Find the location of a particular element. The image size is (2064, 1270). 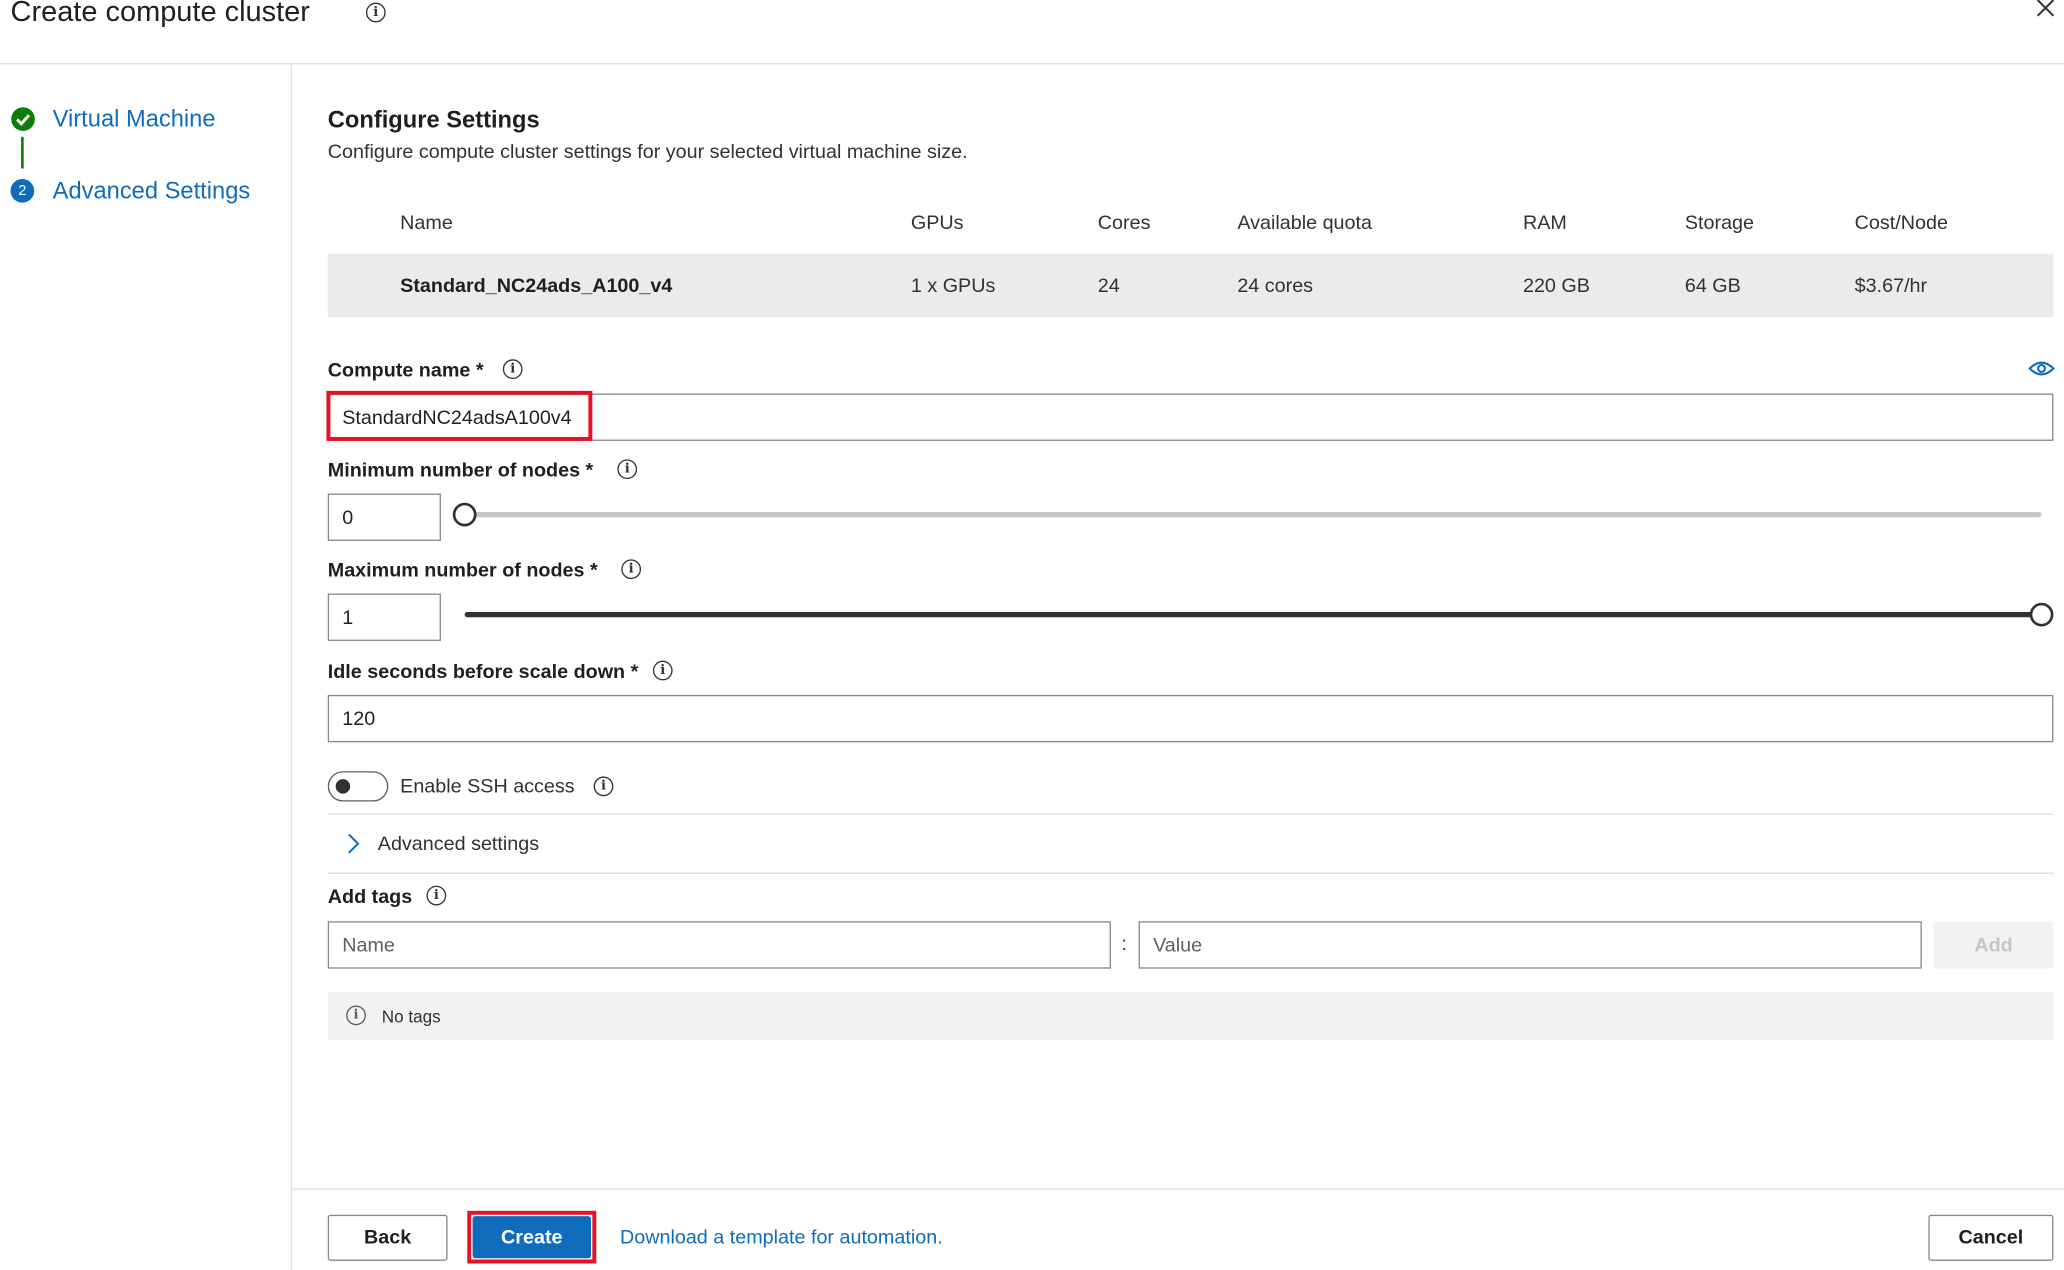

dialog-title: Create compute cluster is located at coordinates (160, 14).